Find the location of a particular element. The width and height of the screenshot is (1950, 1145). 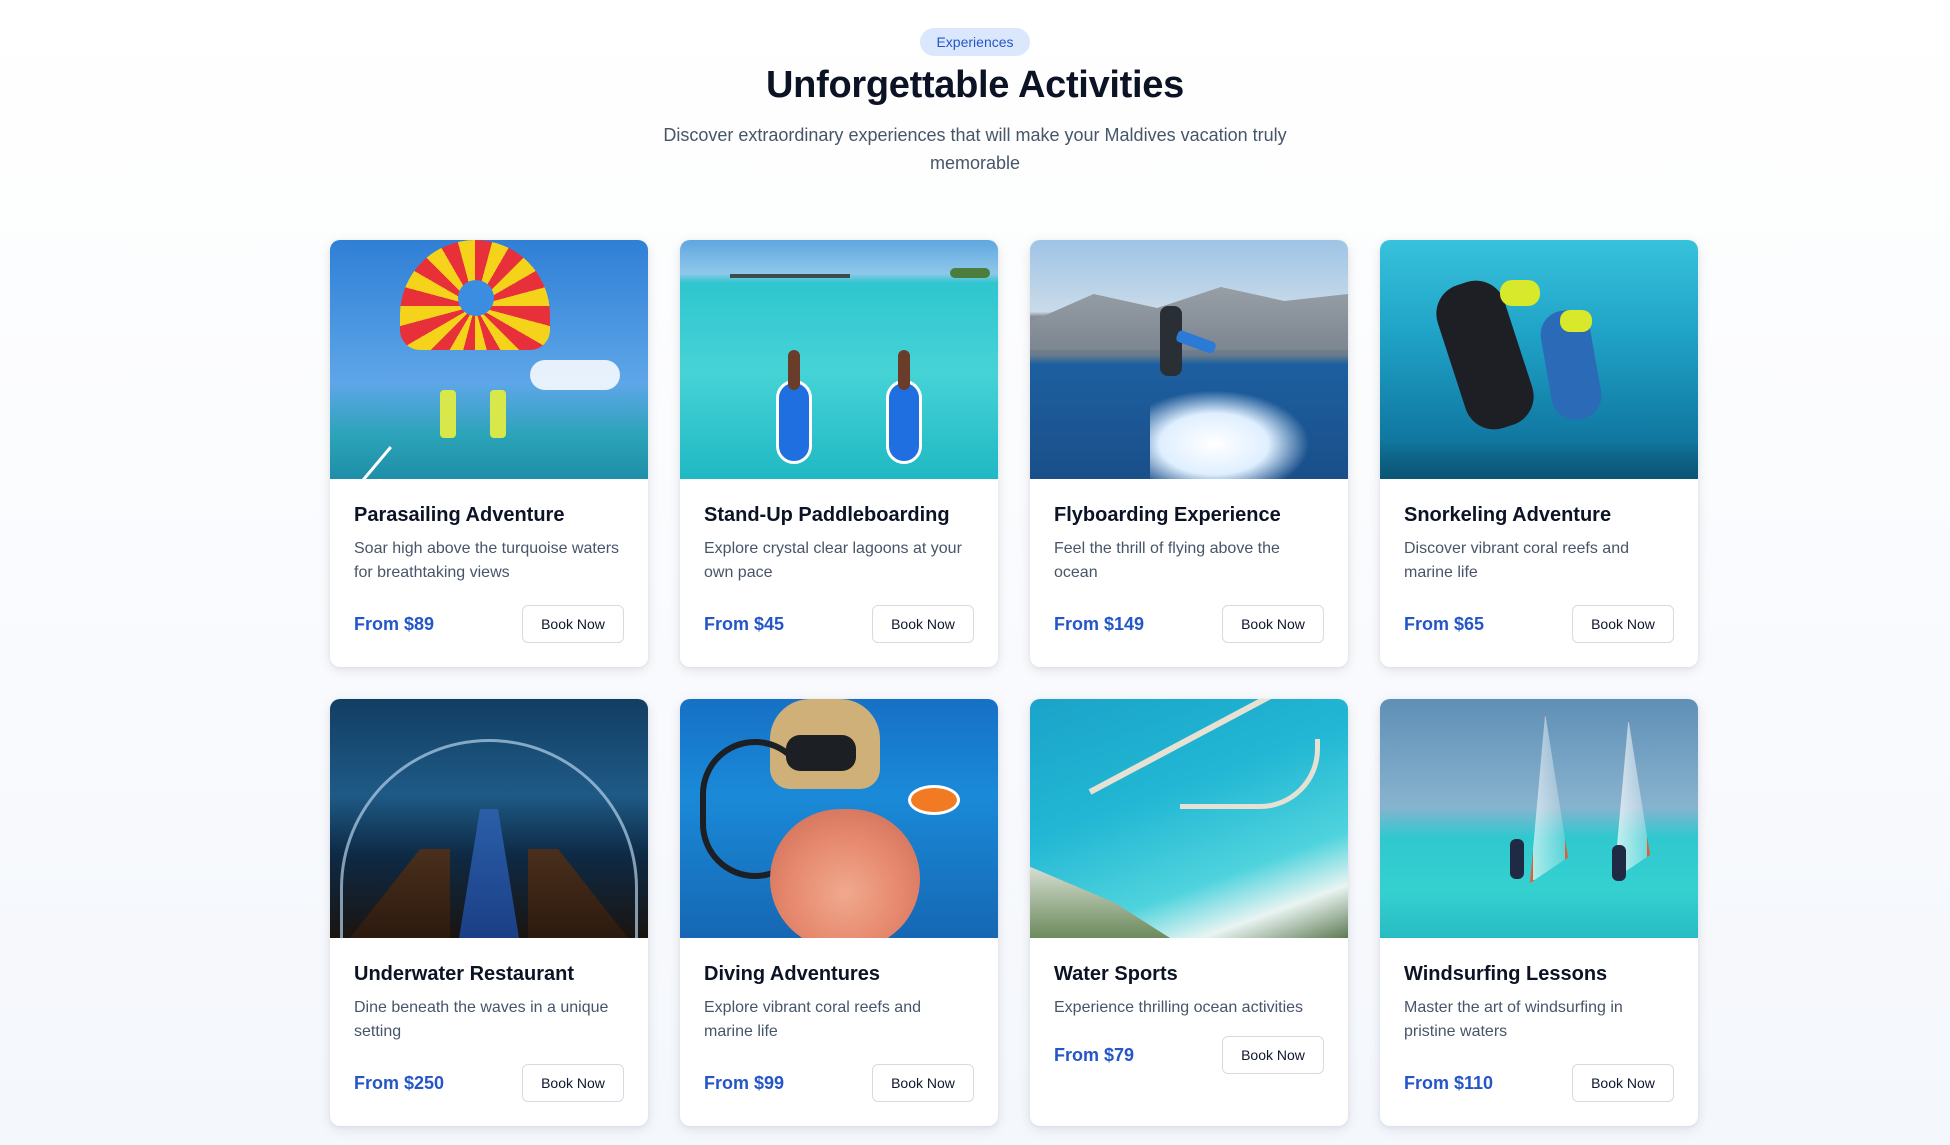

activity-image-paddleboarding is located at coordinates (839, 359).